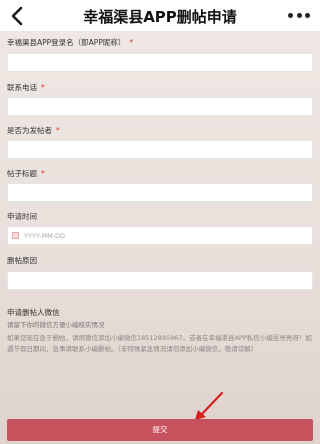 This screenshot has width=320, height=444. Describe the element at coordinates (160, 235) in the screenshot. I see `apply-date-input: YYYY-MM-DD` at that location.